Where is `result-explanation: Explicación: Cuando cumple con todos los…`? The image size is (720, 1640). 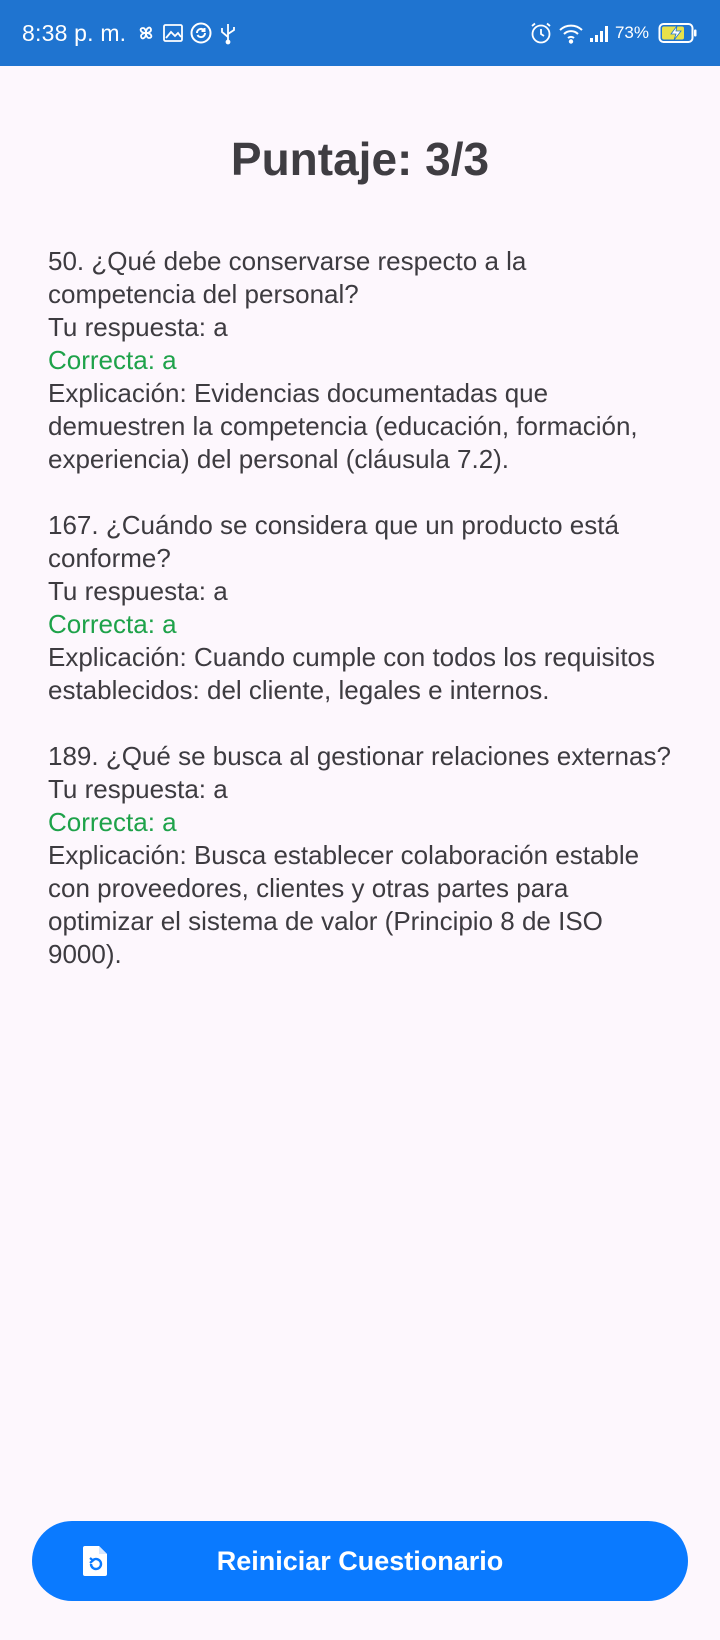
result-explanation: Explicación: Cuando cumple con todos los… is located at coordinates (352, 673).